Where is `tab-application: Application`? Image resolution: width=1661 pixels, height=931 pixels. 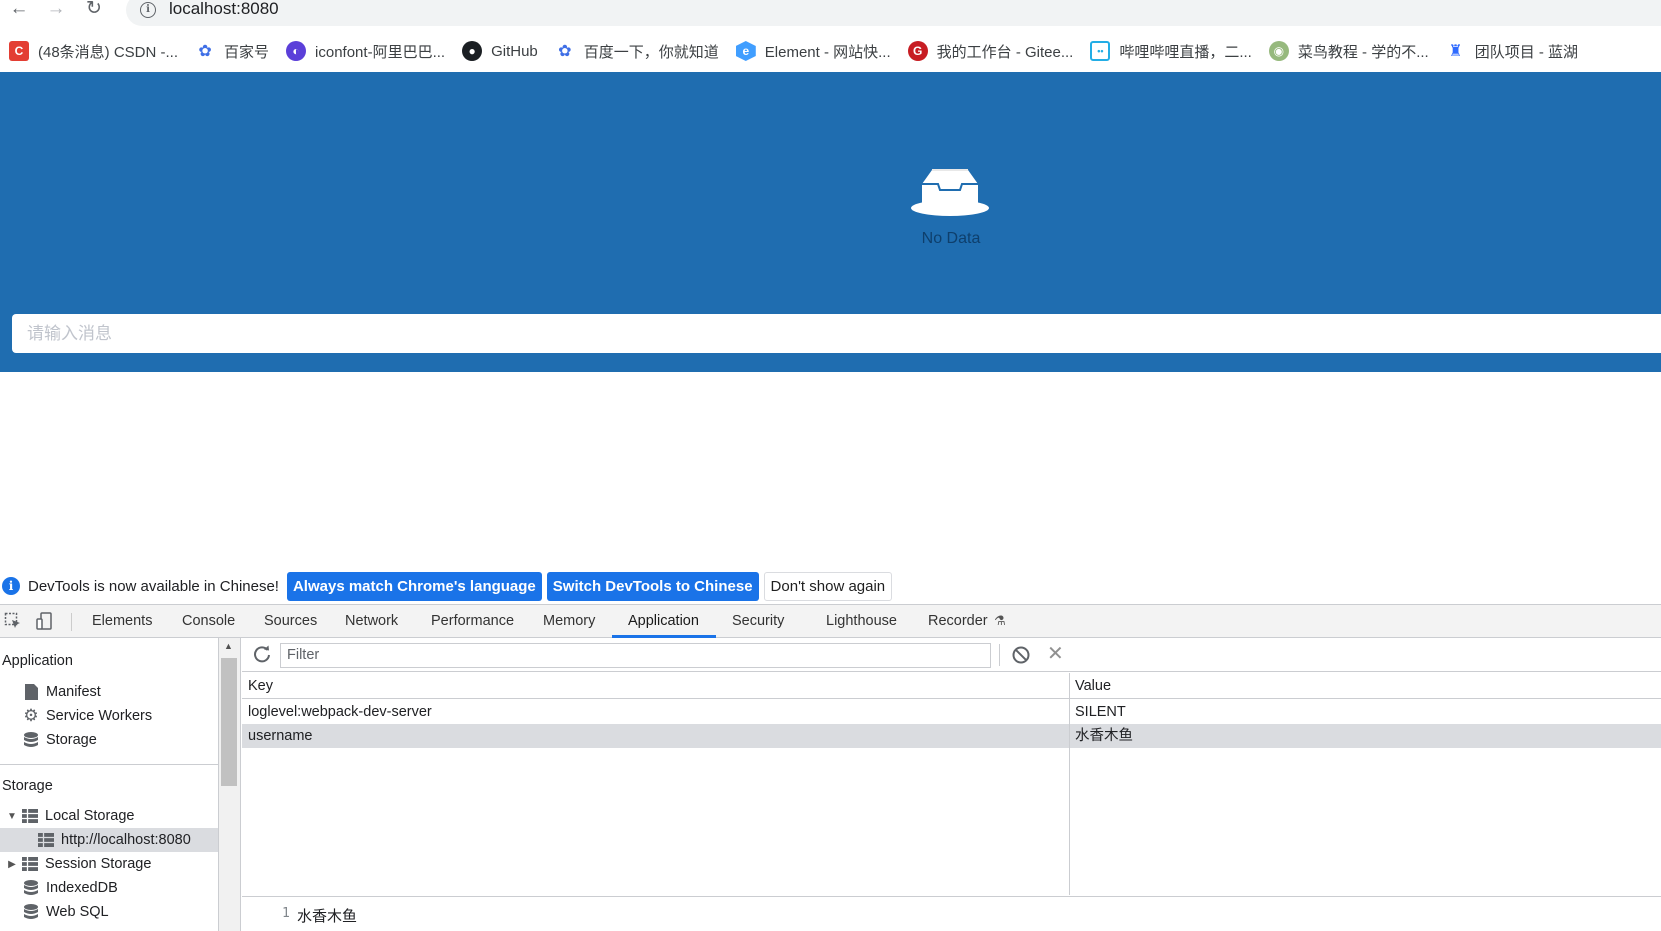
tab-application: Application is located at coordinates (663, 621).